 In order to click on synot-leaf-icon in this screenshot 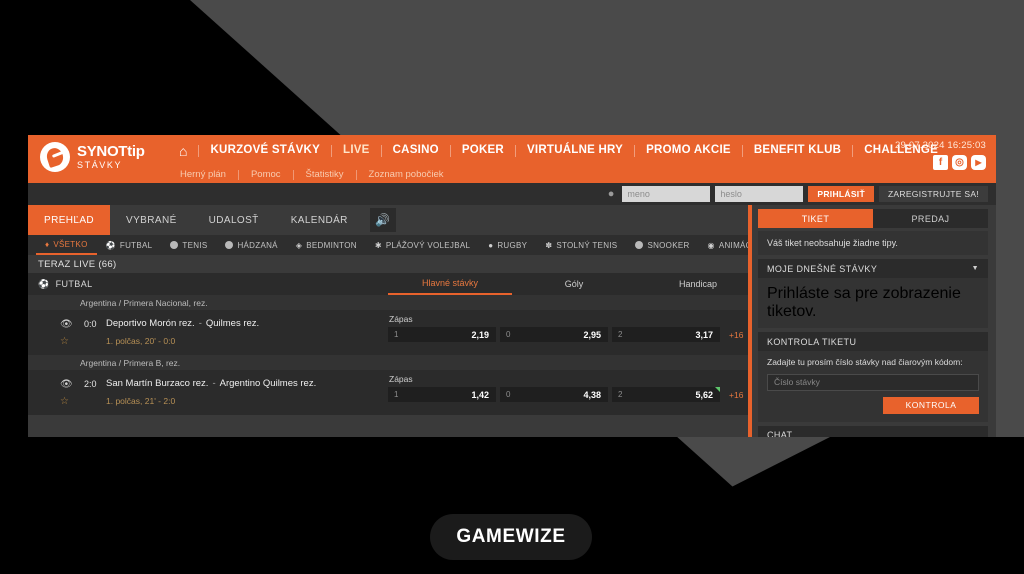, I will do `click(55, 157)`.